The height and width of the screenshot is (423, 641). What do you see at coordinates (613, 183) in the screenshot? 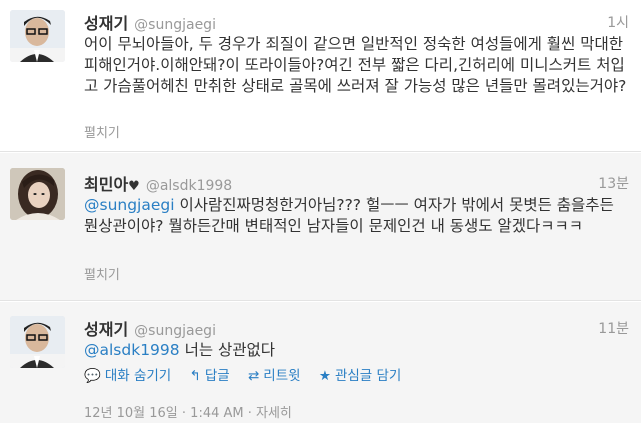
I see `tweet-timestamp: 13분` at bounding box center [613, 183].